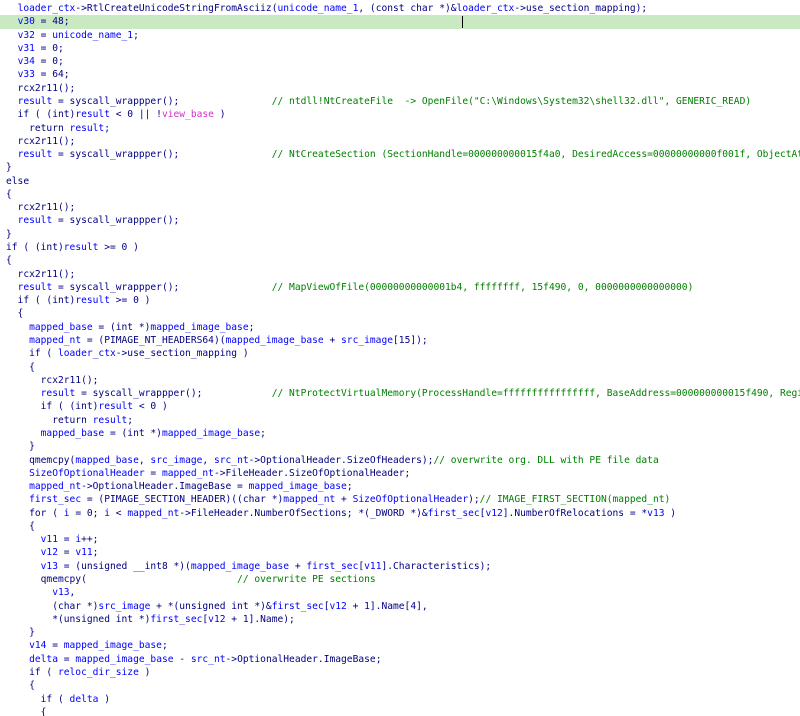  What do you see at coordinates (400, 593) in the screenshot?
I see `code-line: v13,` at bounding box center [400, 593].